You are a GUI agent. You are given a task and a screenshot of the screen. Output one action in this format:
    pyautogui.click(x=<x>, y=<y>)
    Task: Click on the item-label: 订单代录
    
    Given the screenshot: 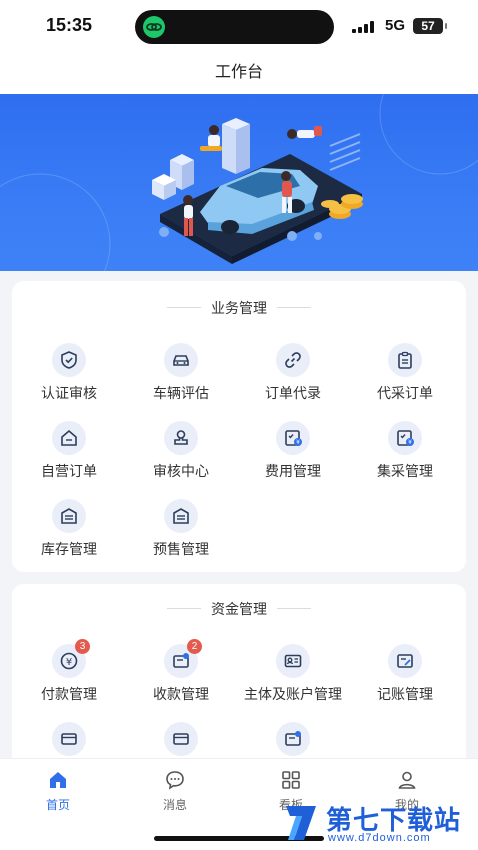 What is the action you would take?
    pyautogui.click(x=293, y=393)
    